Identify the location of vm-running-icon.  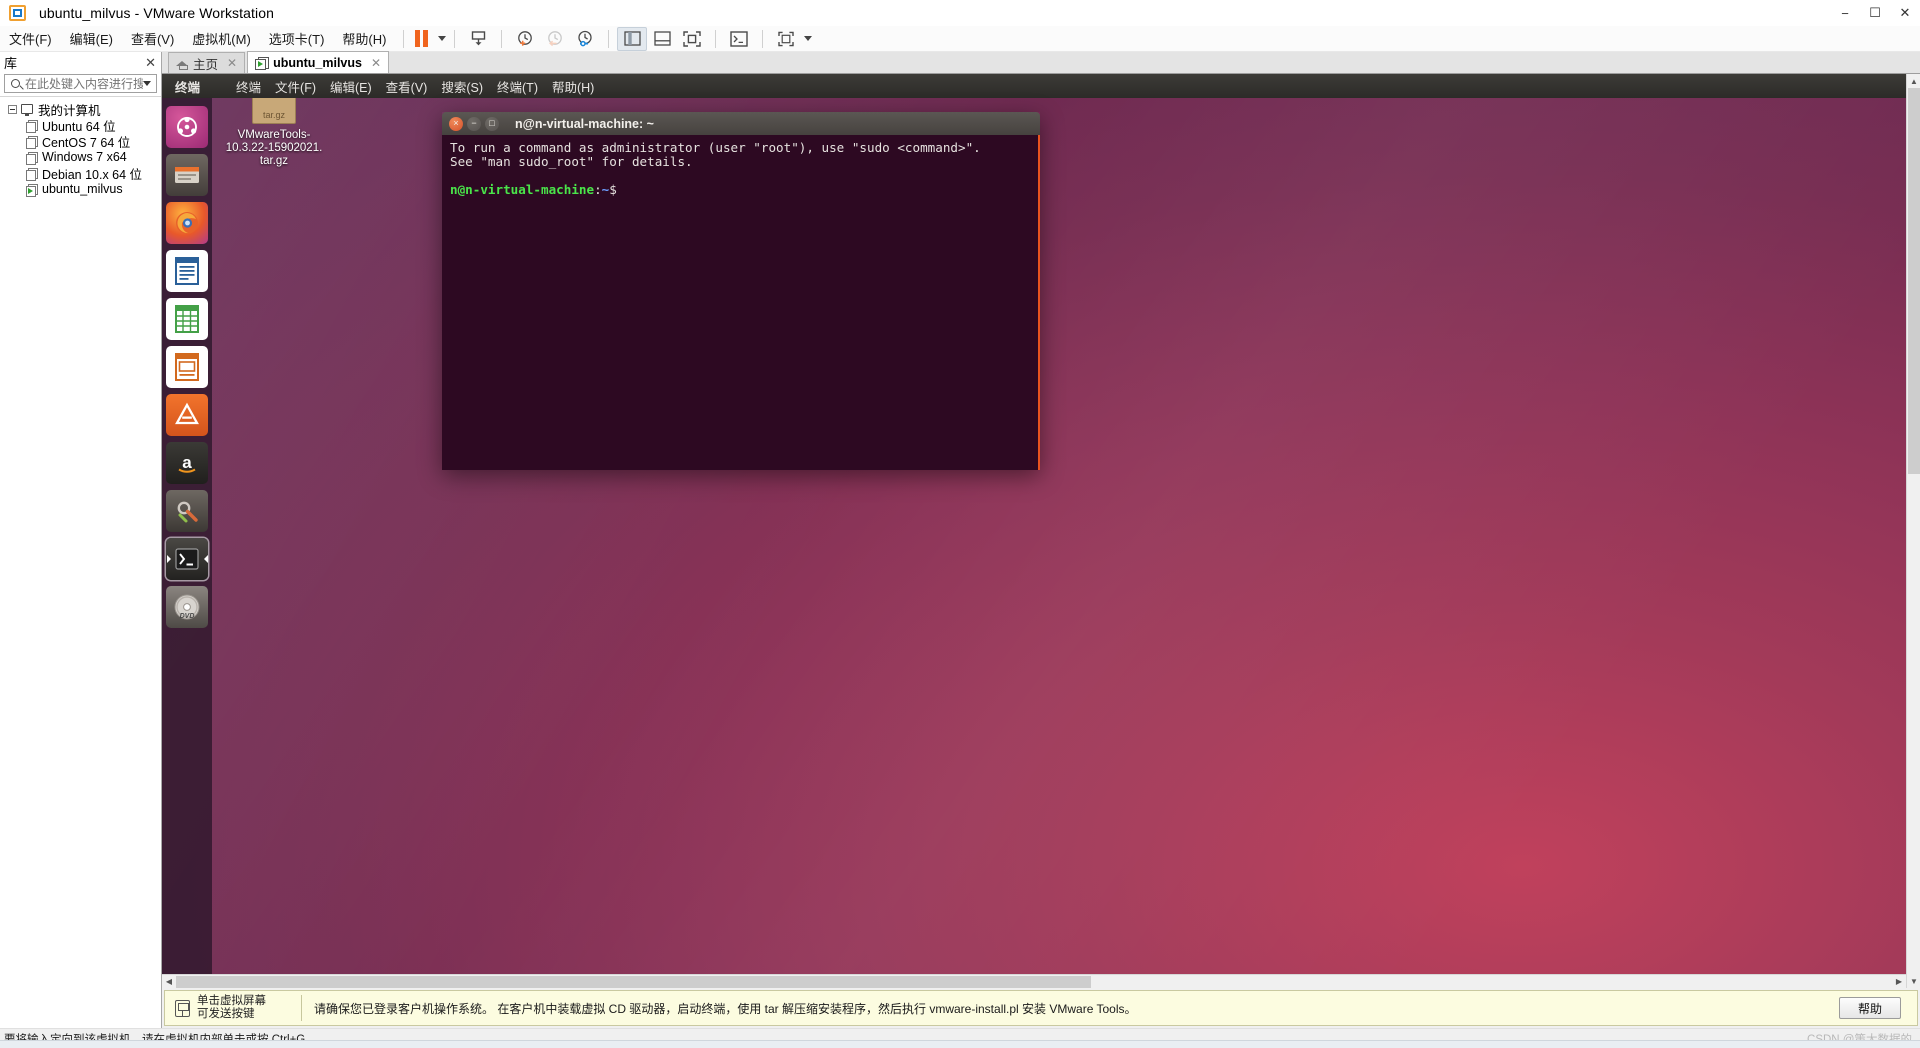
(262, 63).